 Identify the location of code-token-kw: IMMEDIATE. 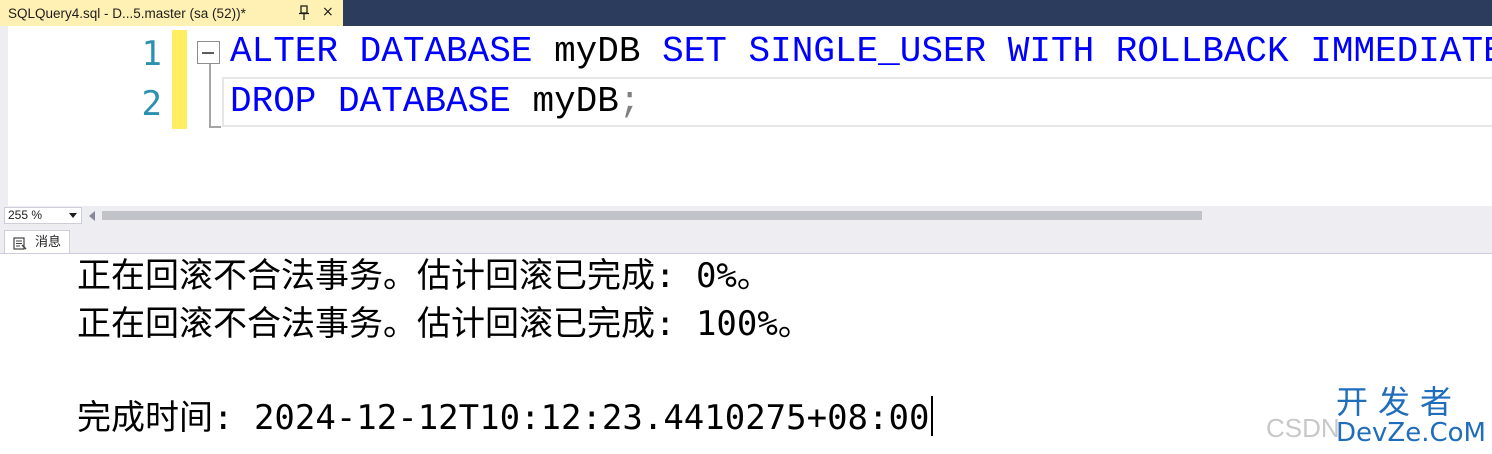
(1401, 51).